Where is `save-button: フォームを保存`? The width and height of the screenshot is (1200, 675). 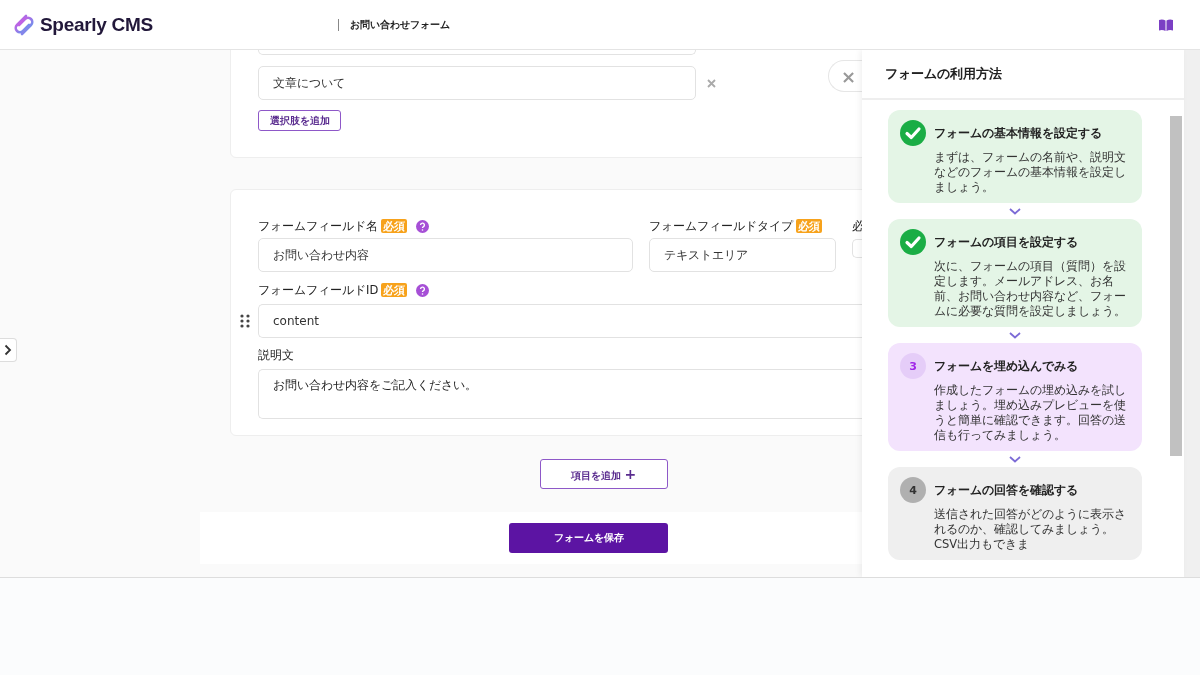 save-button: フォームを保存 is located at coordinates (588, 538).